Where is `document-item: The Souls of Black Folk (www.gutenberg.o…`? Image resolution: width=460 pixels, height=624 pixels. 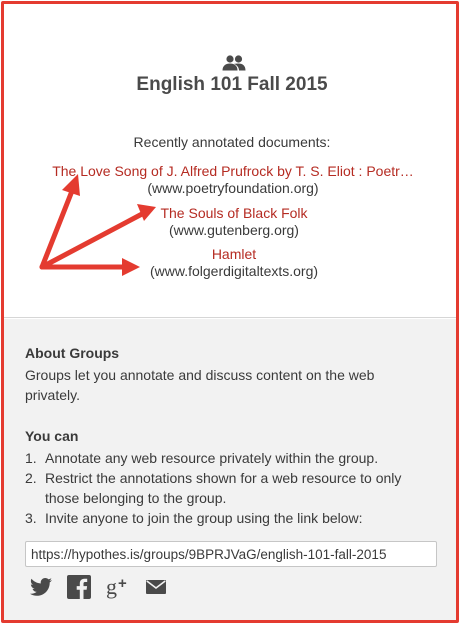
document-item: The Souls of Black Folk (www.gutenberg.o… is located at coordinates (234, 222).